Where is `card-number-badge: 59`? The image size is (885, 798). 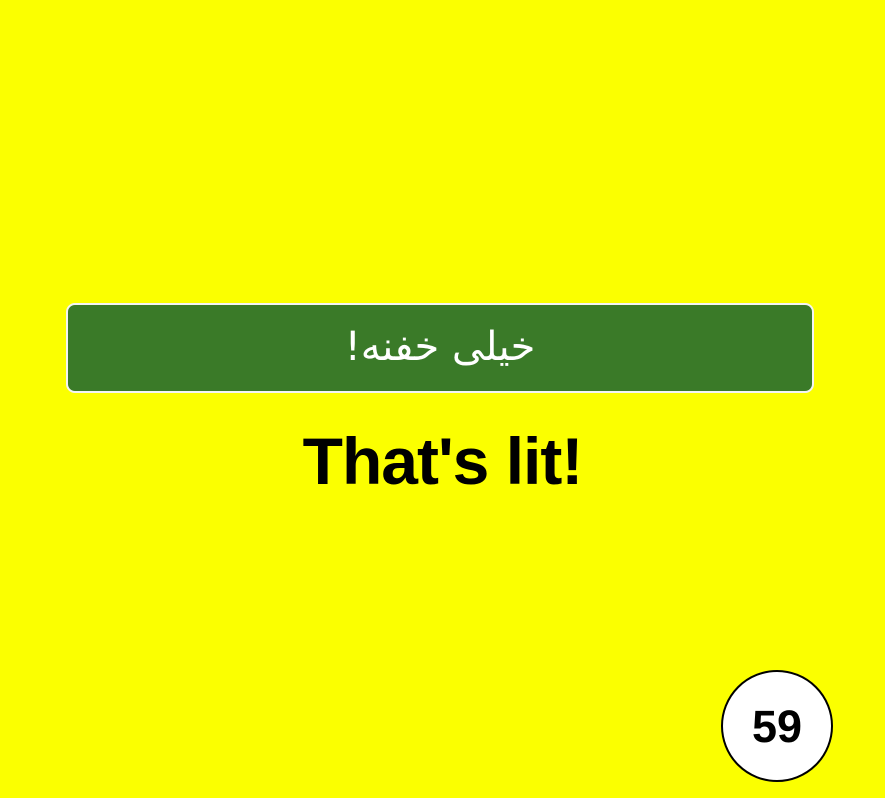 card-number-badge: 59 is located at coordinates (777, 726).